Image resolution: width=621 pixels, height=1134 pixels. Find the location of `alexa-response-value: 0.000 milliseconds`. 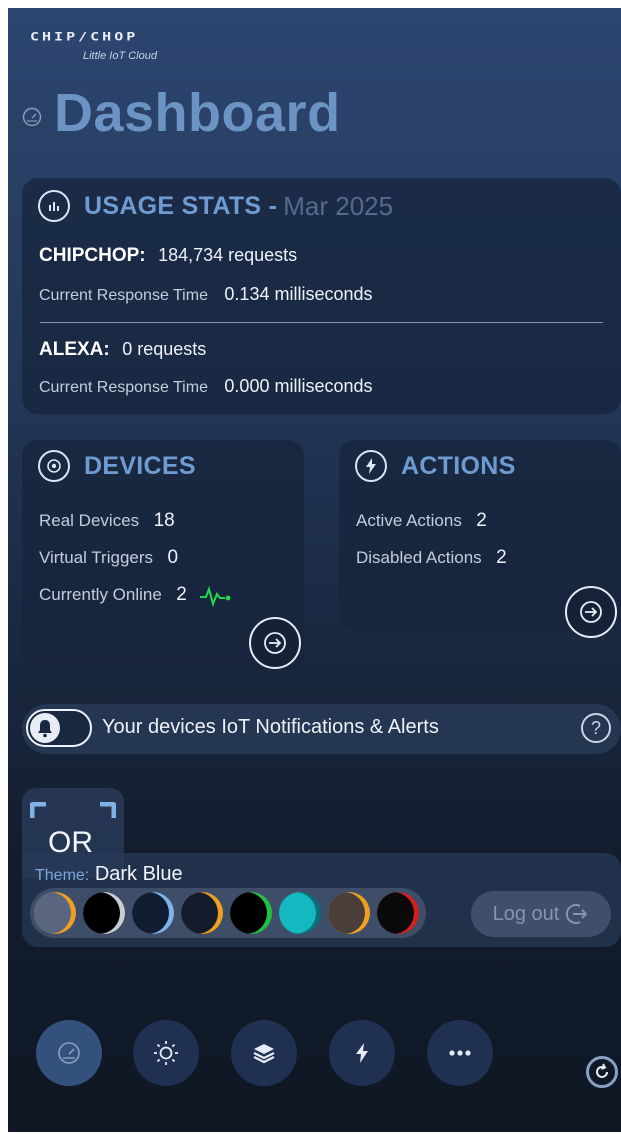

alexa-response-value: 0.000 milliseconds is located at coordinates (298, 386).